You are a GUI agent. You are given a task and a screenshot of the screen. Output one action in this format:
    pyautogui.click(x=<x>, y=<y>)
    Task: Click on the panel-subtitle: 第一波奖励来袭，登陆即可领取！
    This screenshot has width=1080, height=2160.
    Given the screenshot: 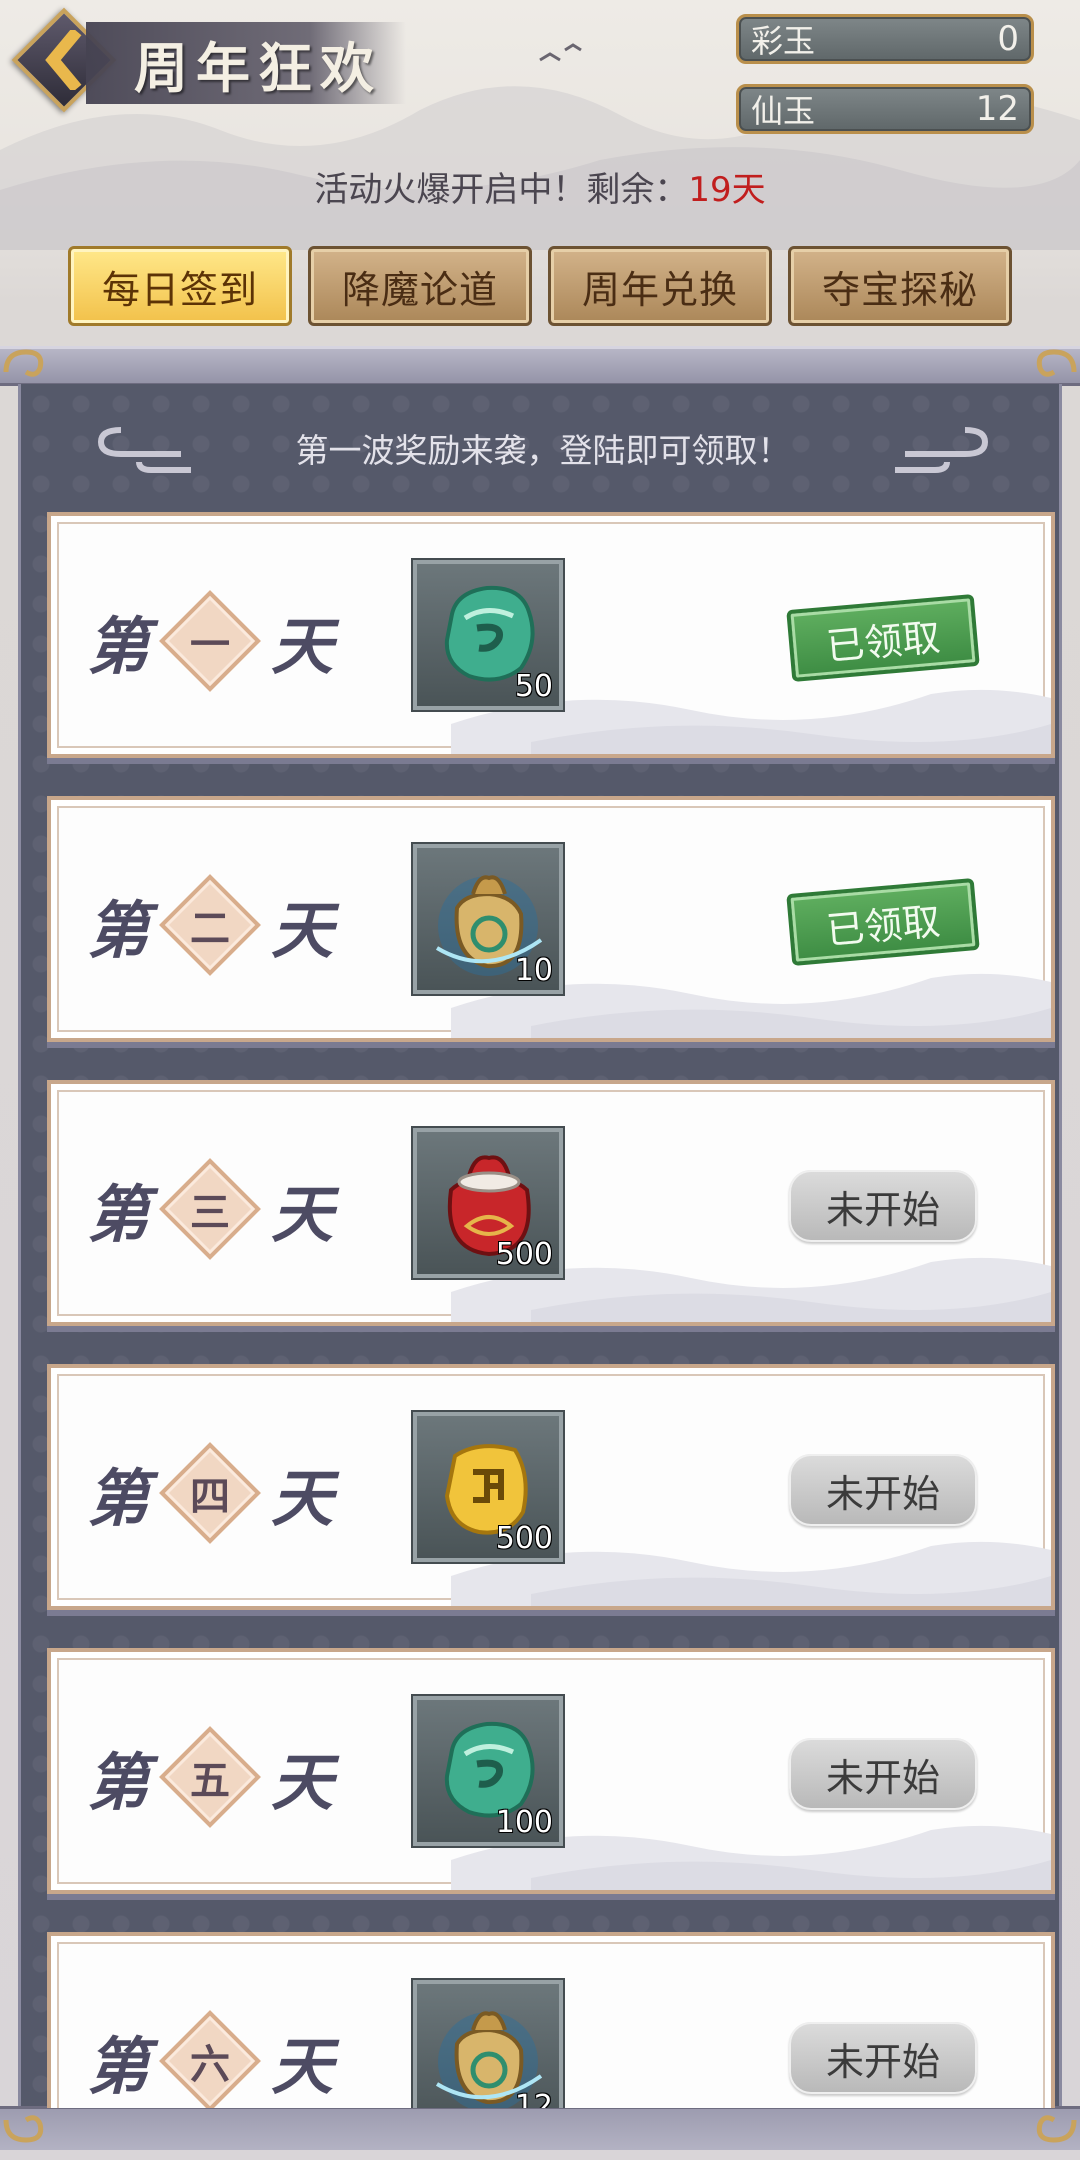 What is the action you would take?
    pyautogui.click(x=543, y=450)
    